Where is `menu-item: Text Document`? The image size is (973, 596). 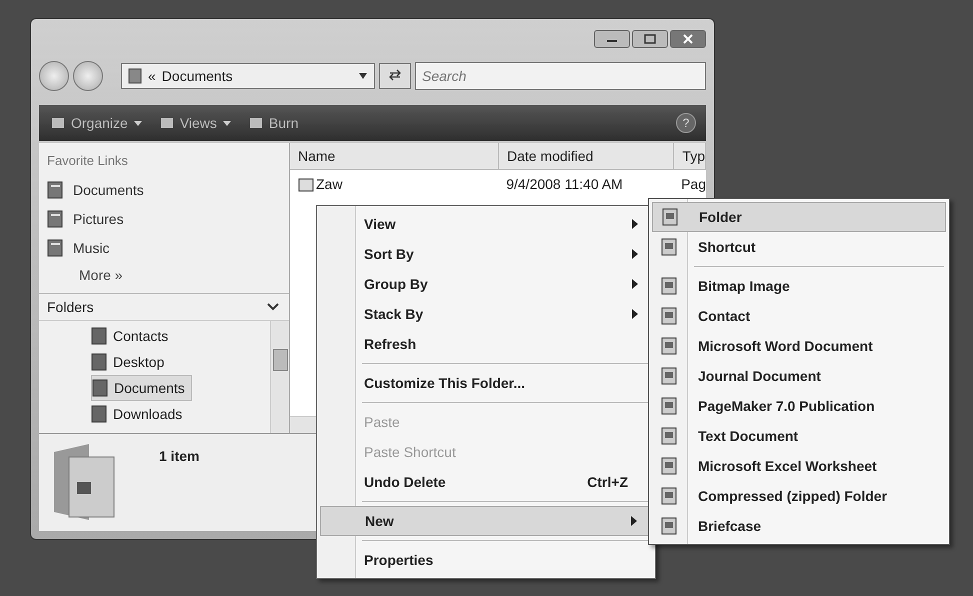 menu-item: Text Document is located at coordinates (799, 436).